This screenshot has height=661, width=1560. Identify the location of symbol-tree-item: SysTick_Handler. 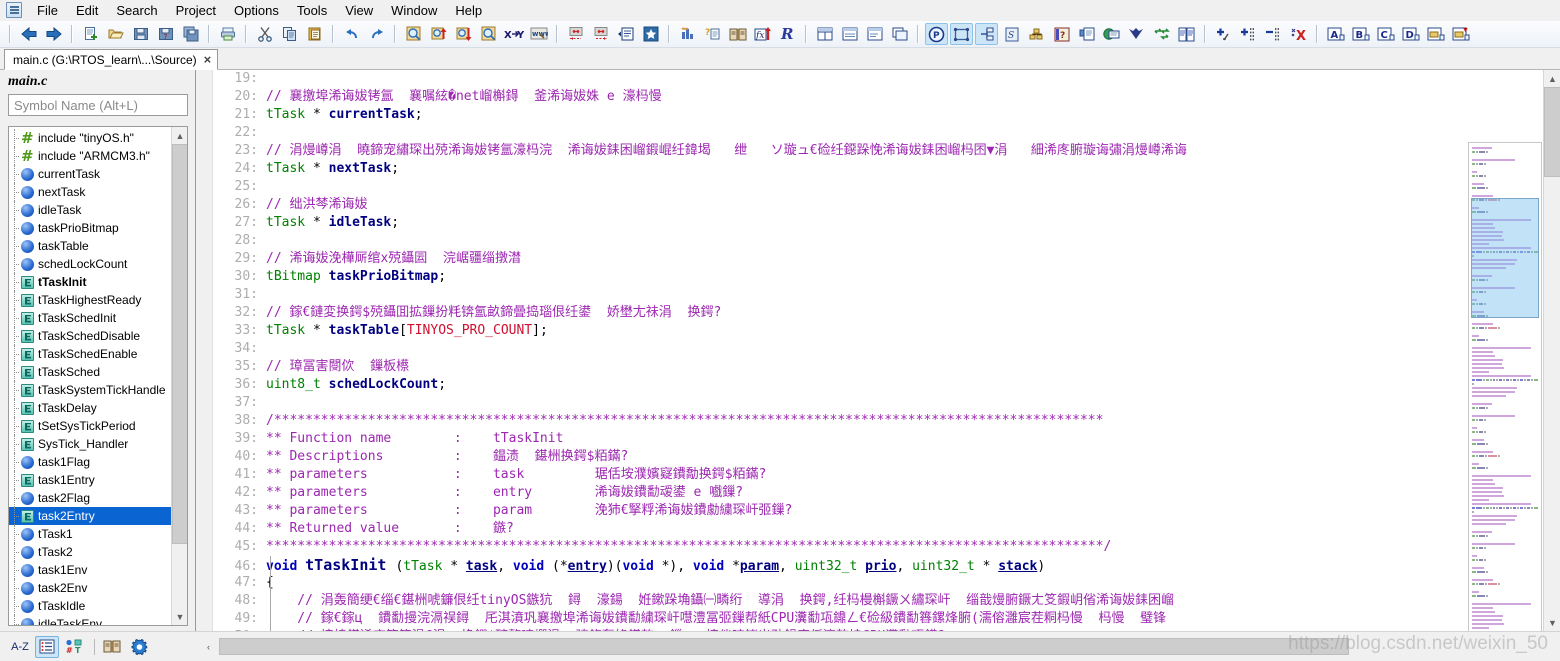
(90, 444).